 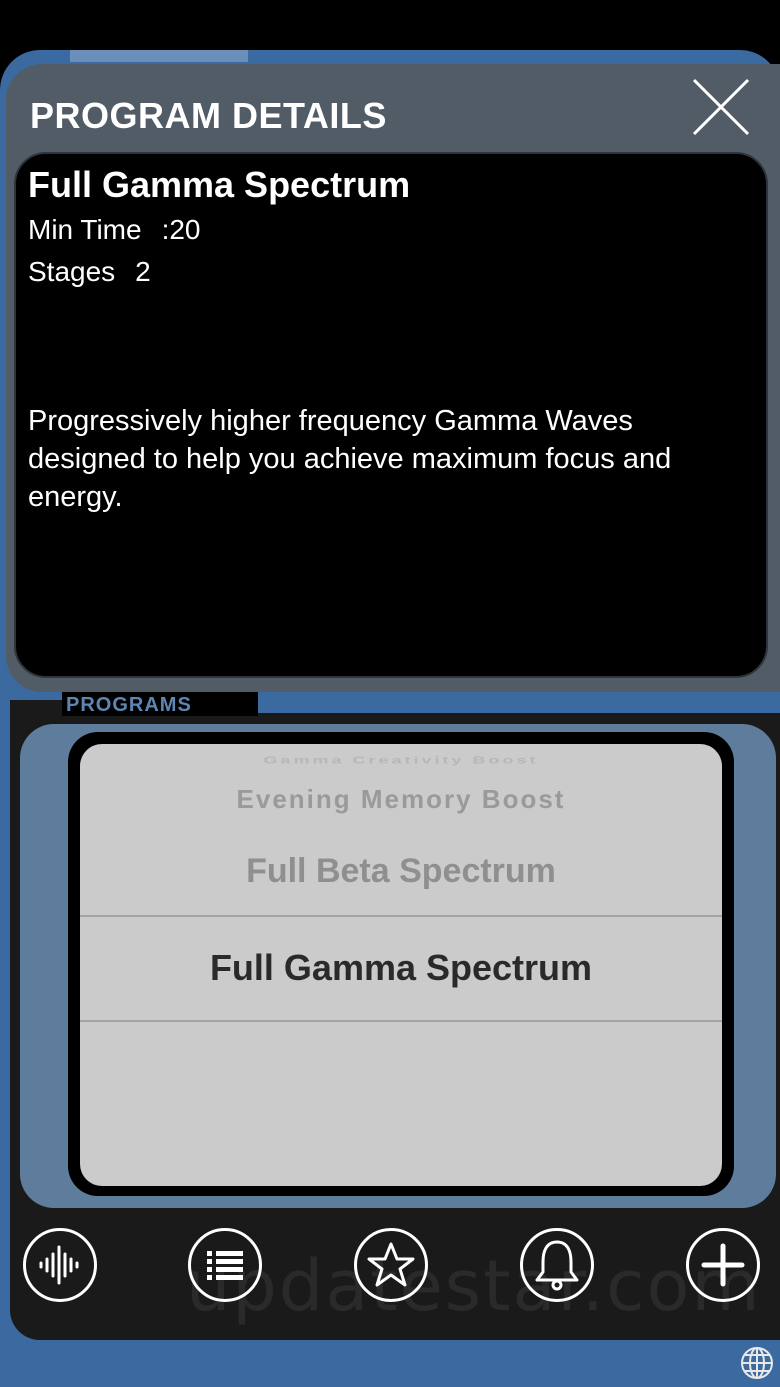 I want to click on min-time-label: Min Time, so click(x=85, y=229).